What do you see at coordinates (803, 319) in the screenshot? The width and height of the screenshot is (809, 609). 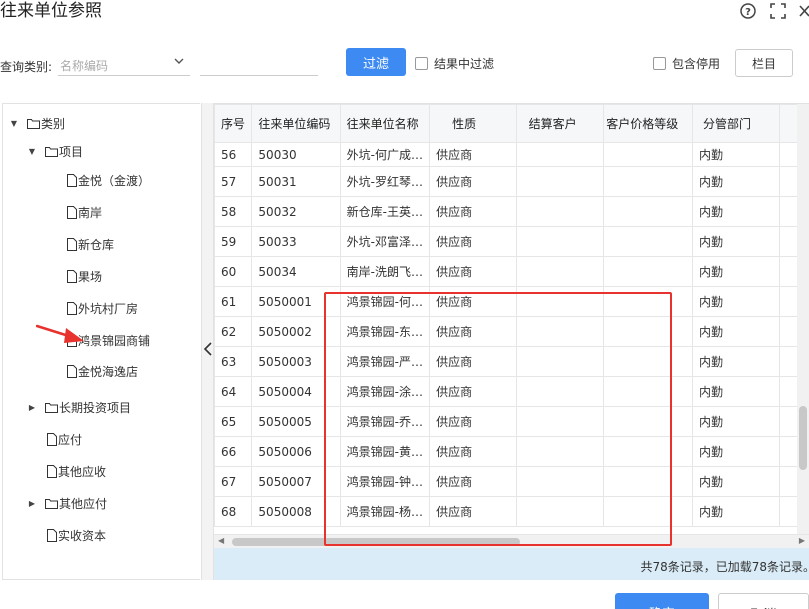 I see `vertical-scrollbar` at bounding box center [803, 319].